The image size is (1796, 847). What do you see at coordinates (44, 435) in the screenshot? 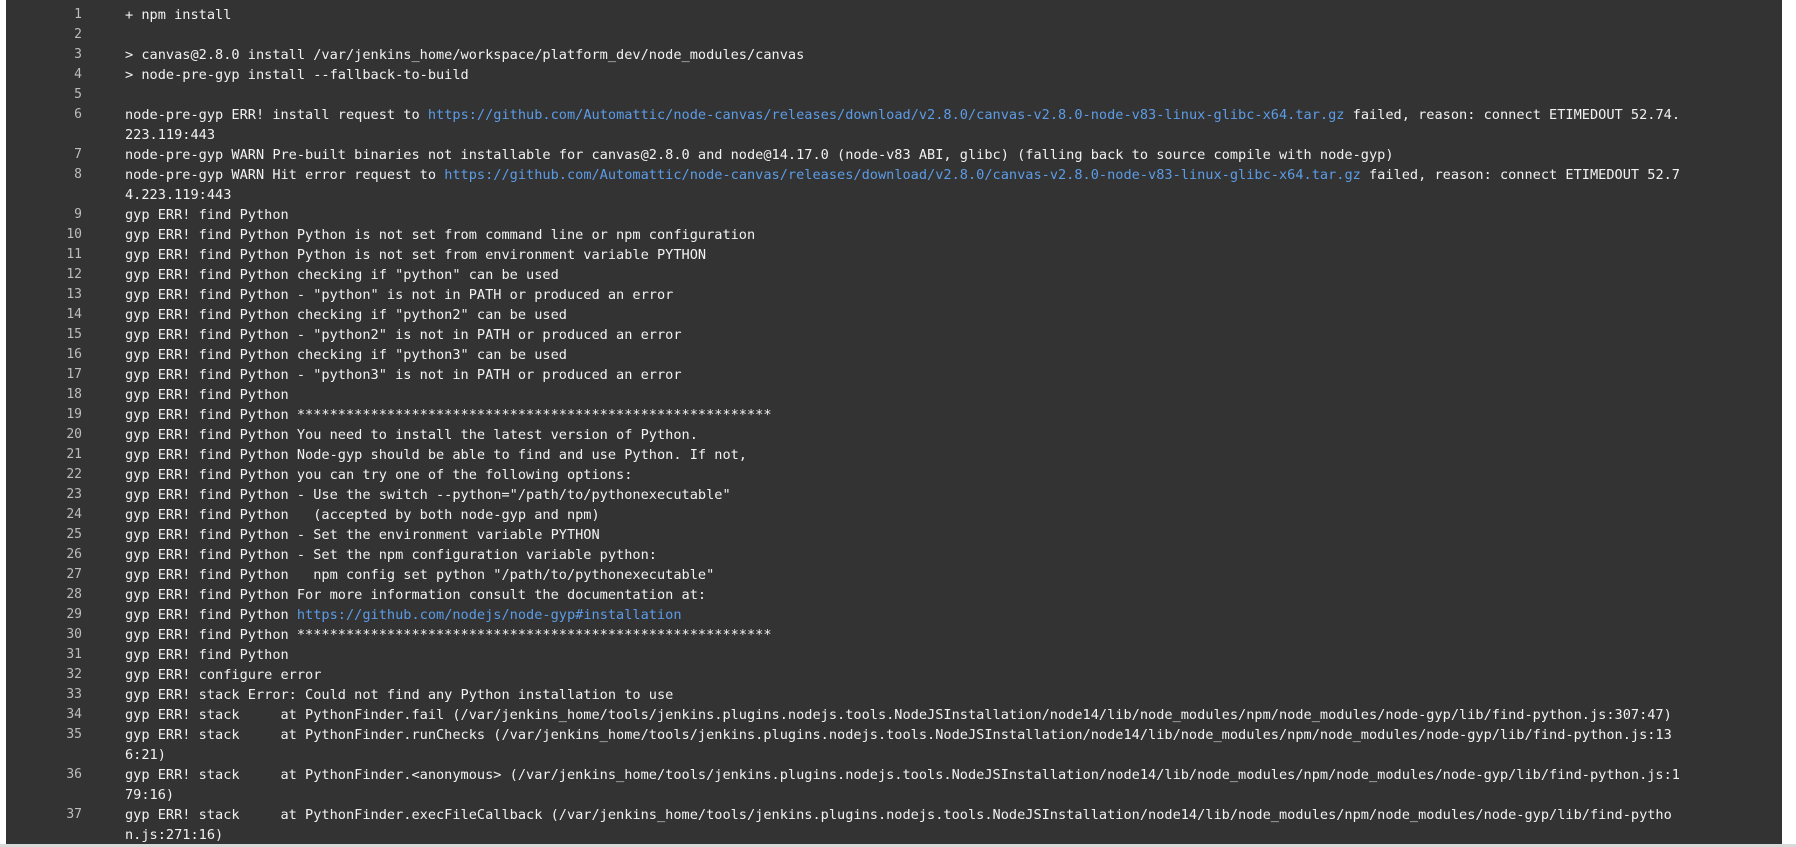
I see `line-number: 20` at bounding box center [44, 435].